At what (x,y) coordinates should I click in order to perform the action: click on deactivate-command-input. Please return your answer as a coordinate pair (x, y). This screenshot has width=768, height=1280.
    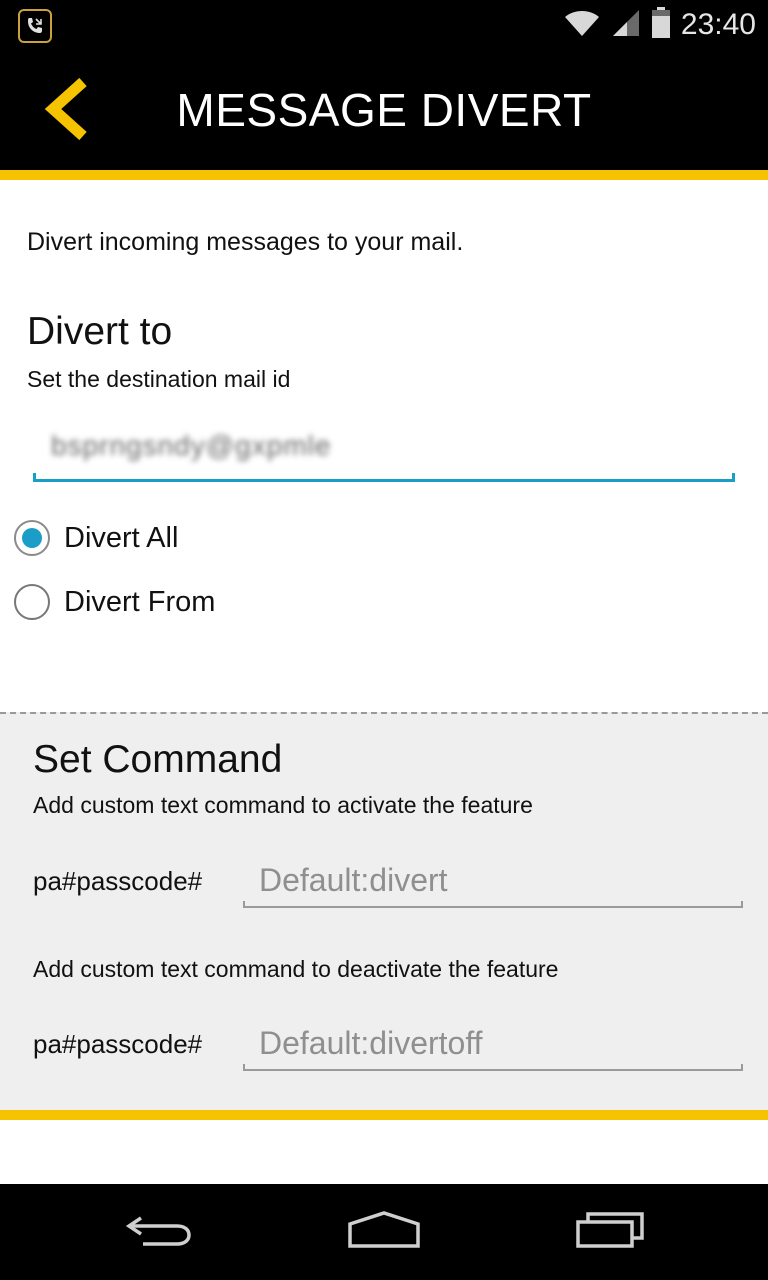
    Looking at the image, I should click on (494, 1043).